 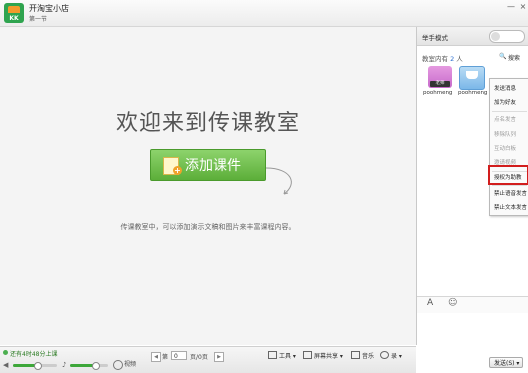 I want to click on search-link: 搜索, so click(x=514, y=57).